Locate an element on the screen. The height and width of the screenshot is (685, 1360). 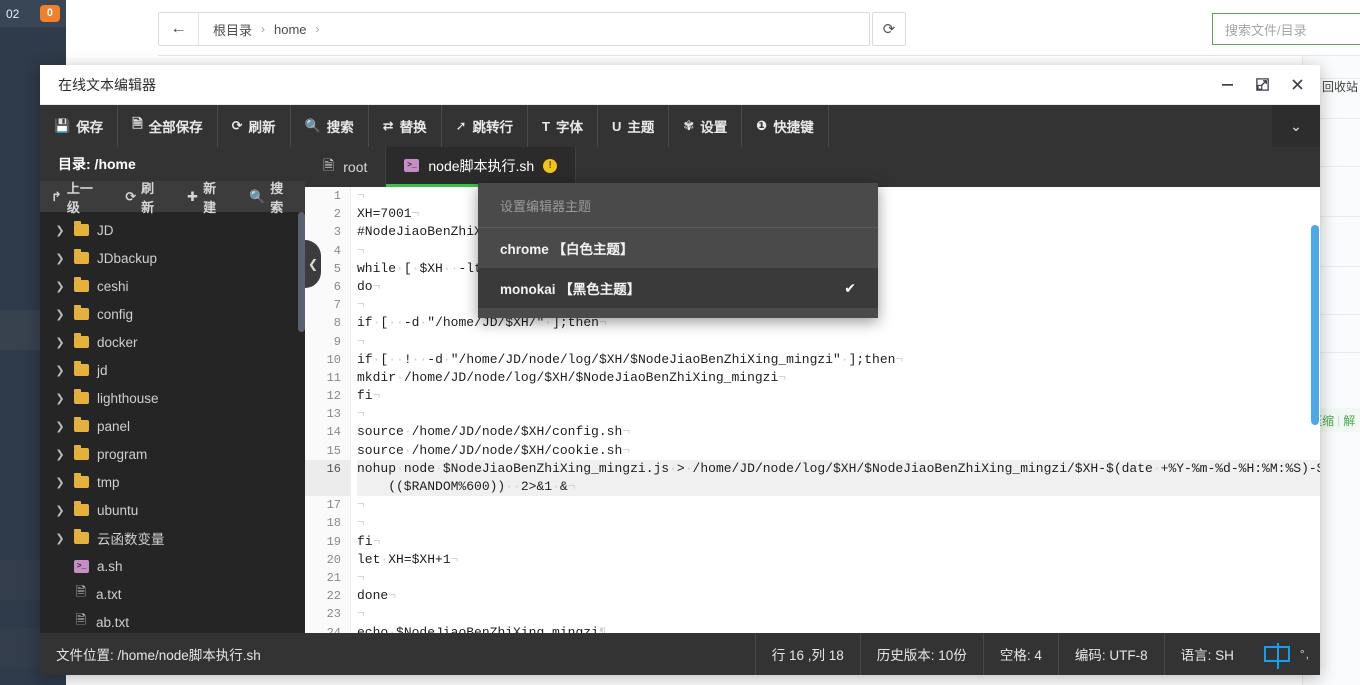
search-input-placeholder: 搜索文件/目录 is located at coordinates (1266, 30).